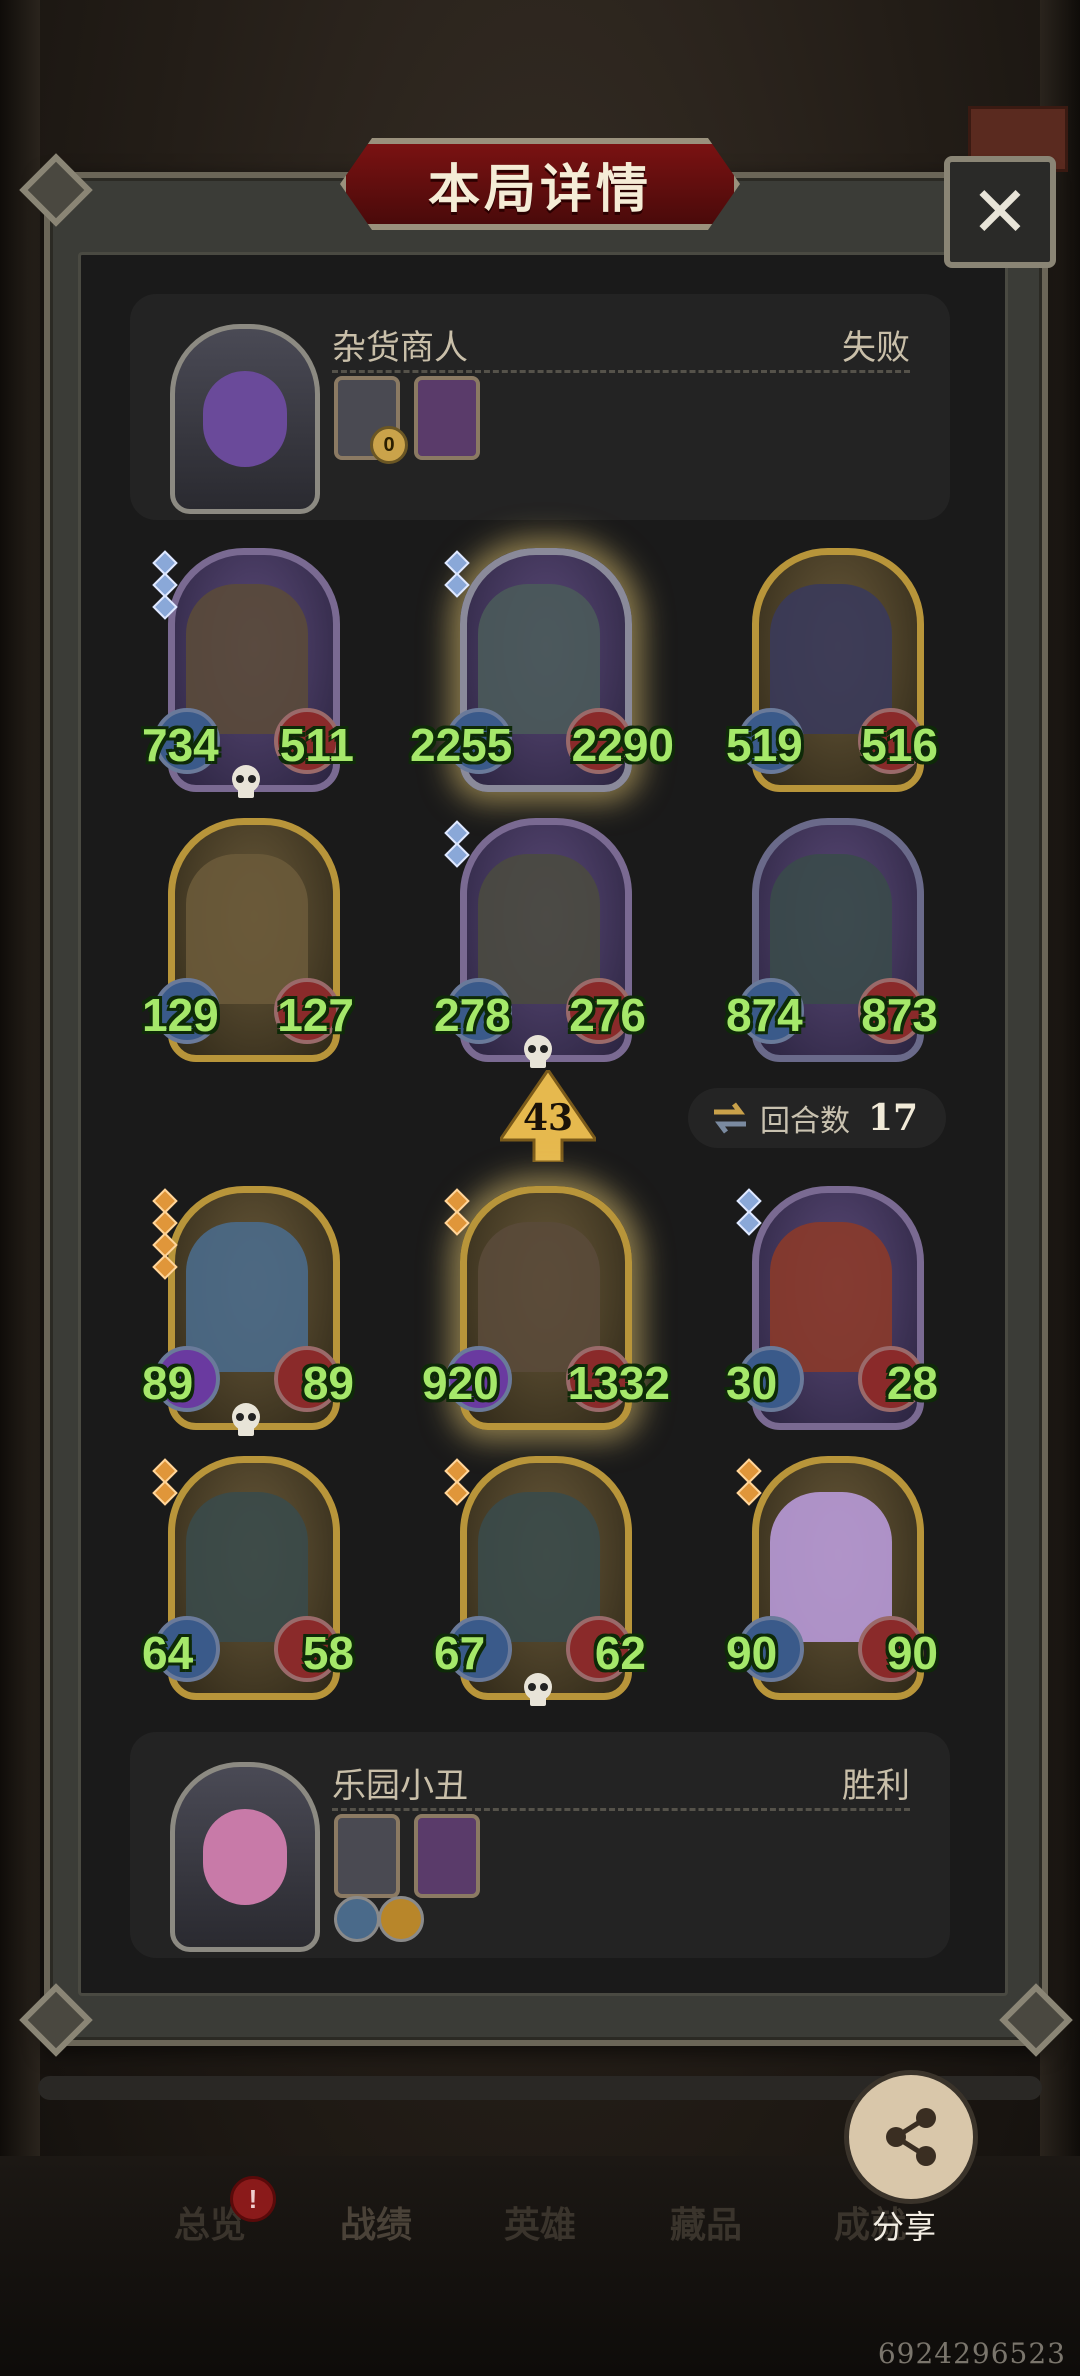  What do you see at coordinates (400, 348) in the screenshot?
I see `opponent-name: 杂货商人` at bounding box center [400, 348].